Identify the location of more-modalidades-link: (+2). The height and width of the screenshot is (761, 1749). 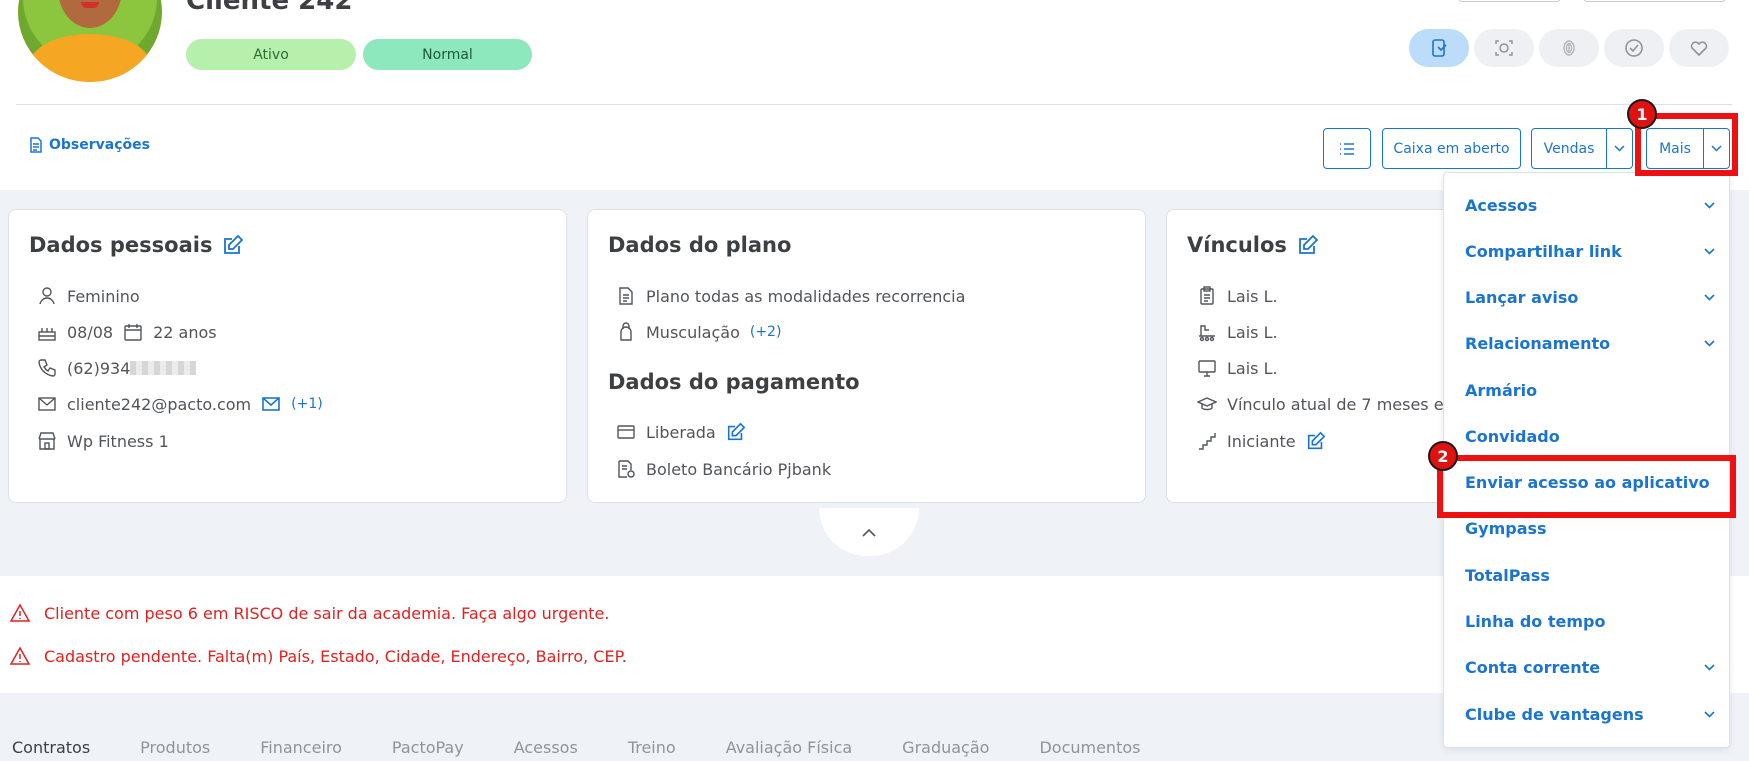
(766, 332).